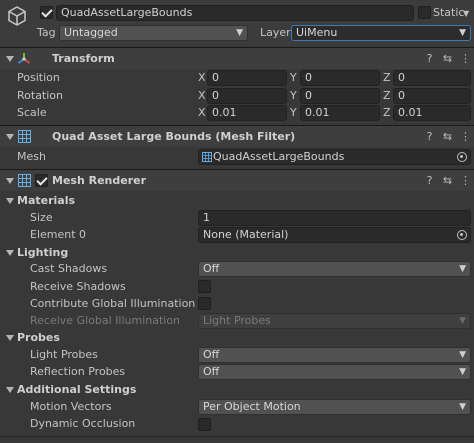  Describe the element at coordinates (279, 156) in the screenshot. I see `mesh-value: QuadAssetLargeBounds` at that location.